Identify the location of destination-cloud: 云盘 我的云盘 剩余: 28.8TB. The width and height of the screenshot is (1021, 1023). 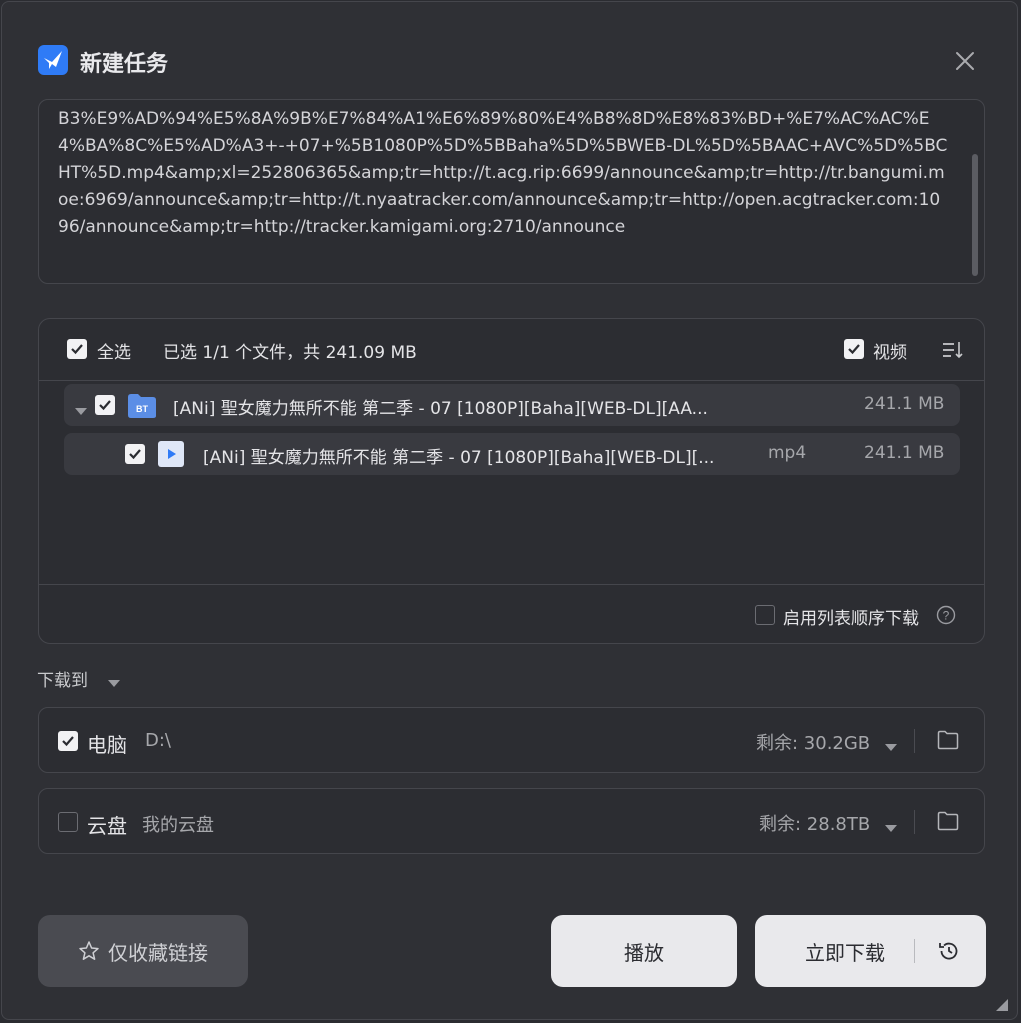
(511, 821).